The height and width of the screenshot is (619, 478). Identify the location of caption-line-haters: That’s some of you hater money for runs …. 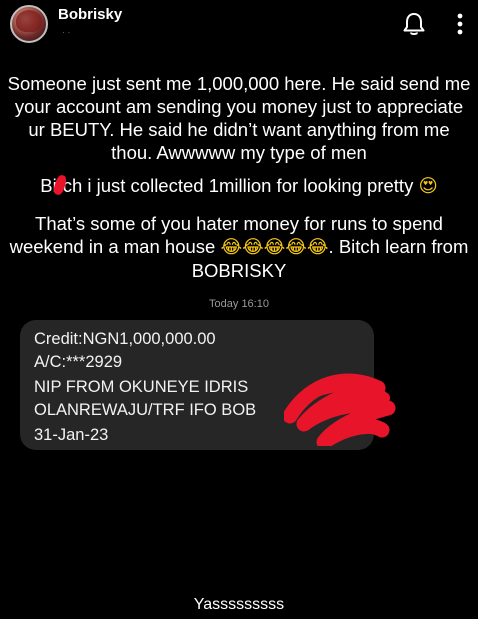
(239, 247).